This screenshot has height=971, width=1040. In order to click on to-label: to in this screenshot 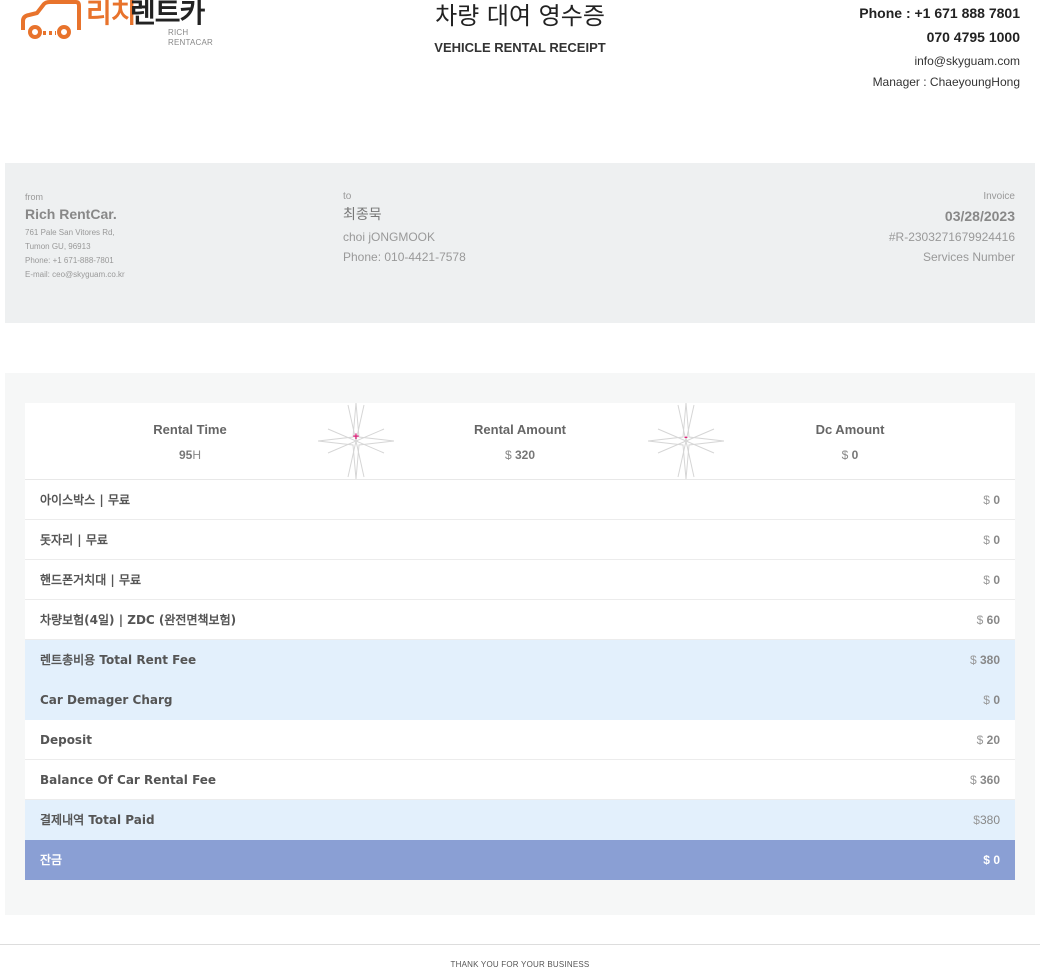, I will do `click(347, 196)`.